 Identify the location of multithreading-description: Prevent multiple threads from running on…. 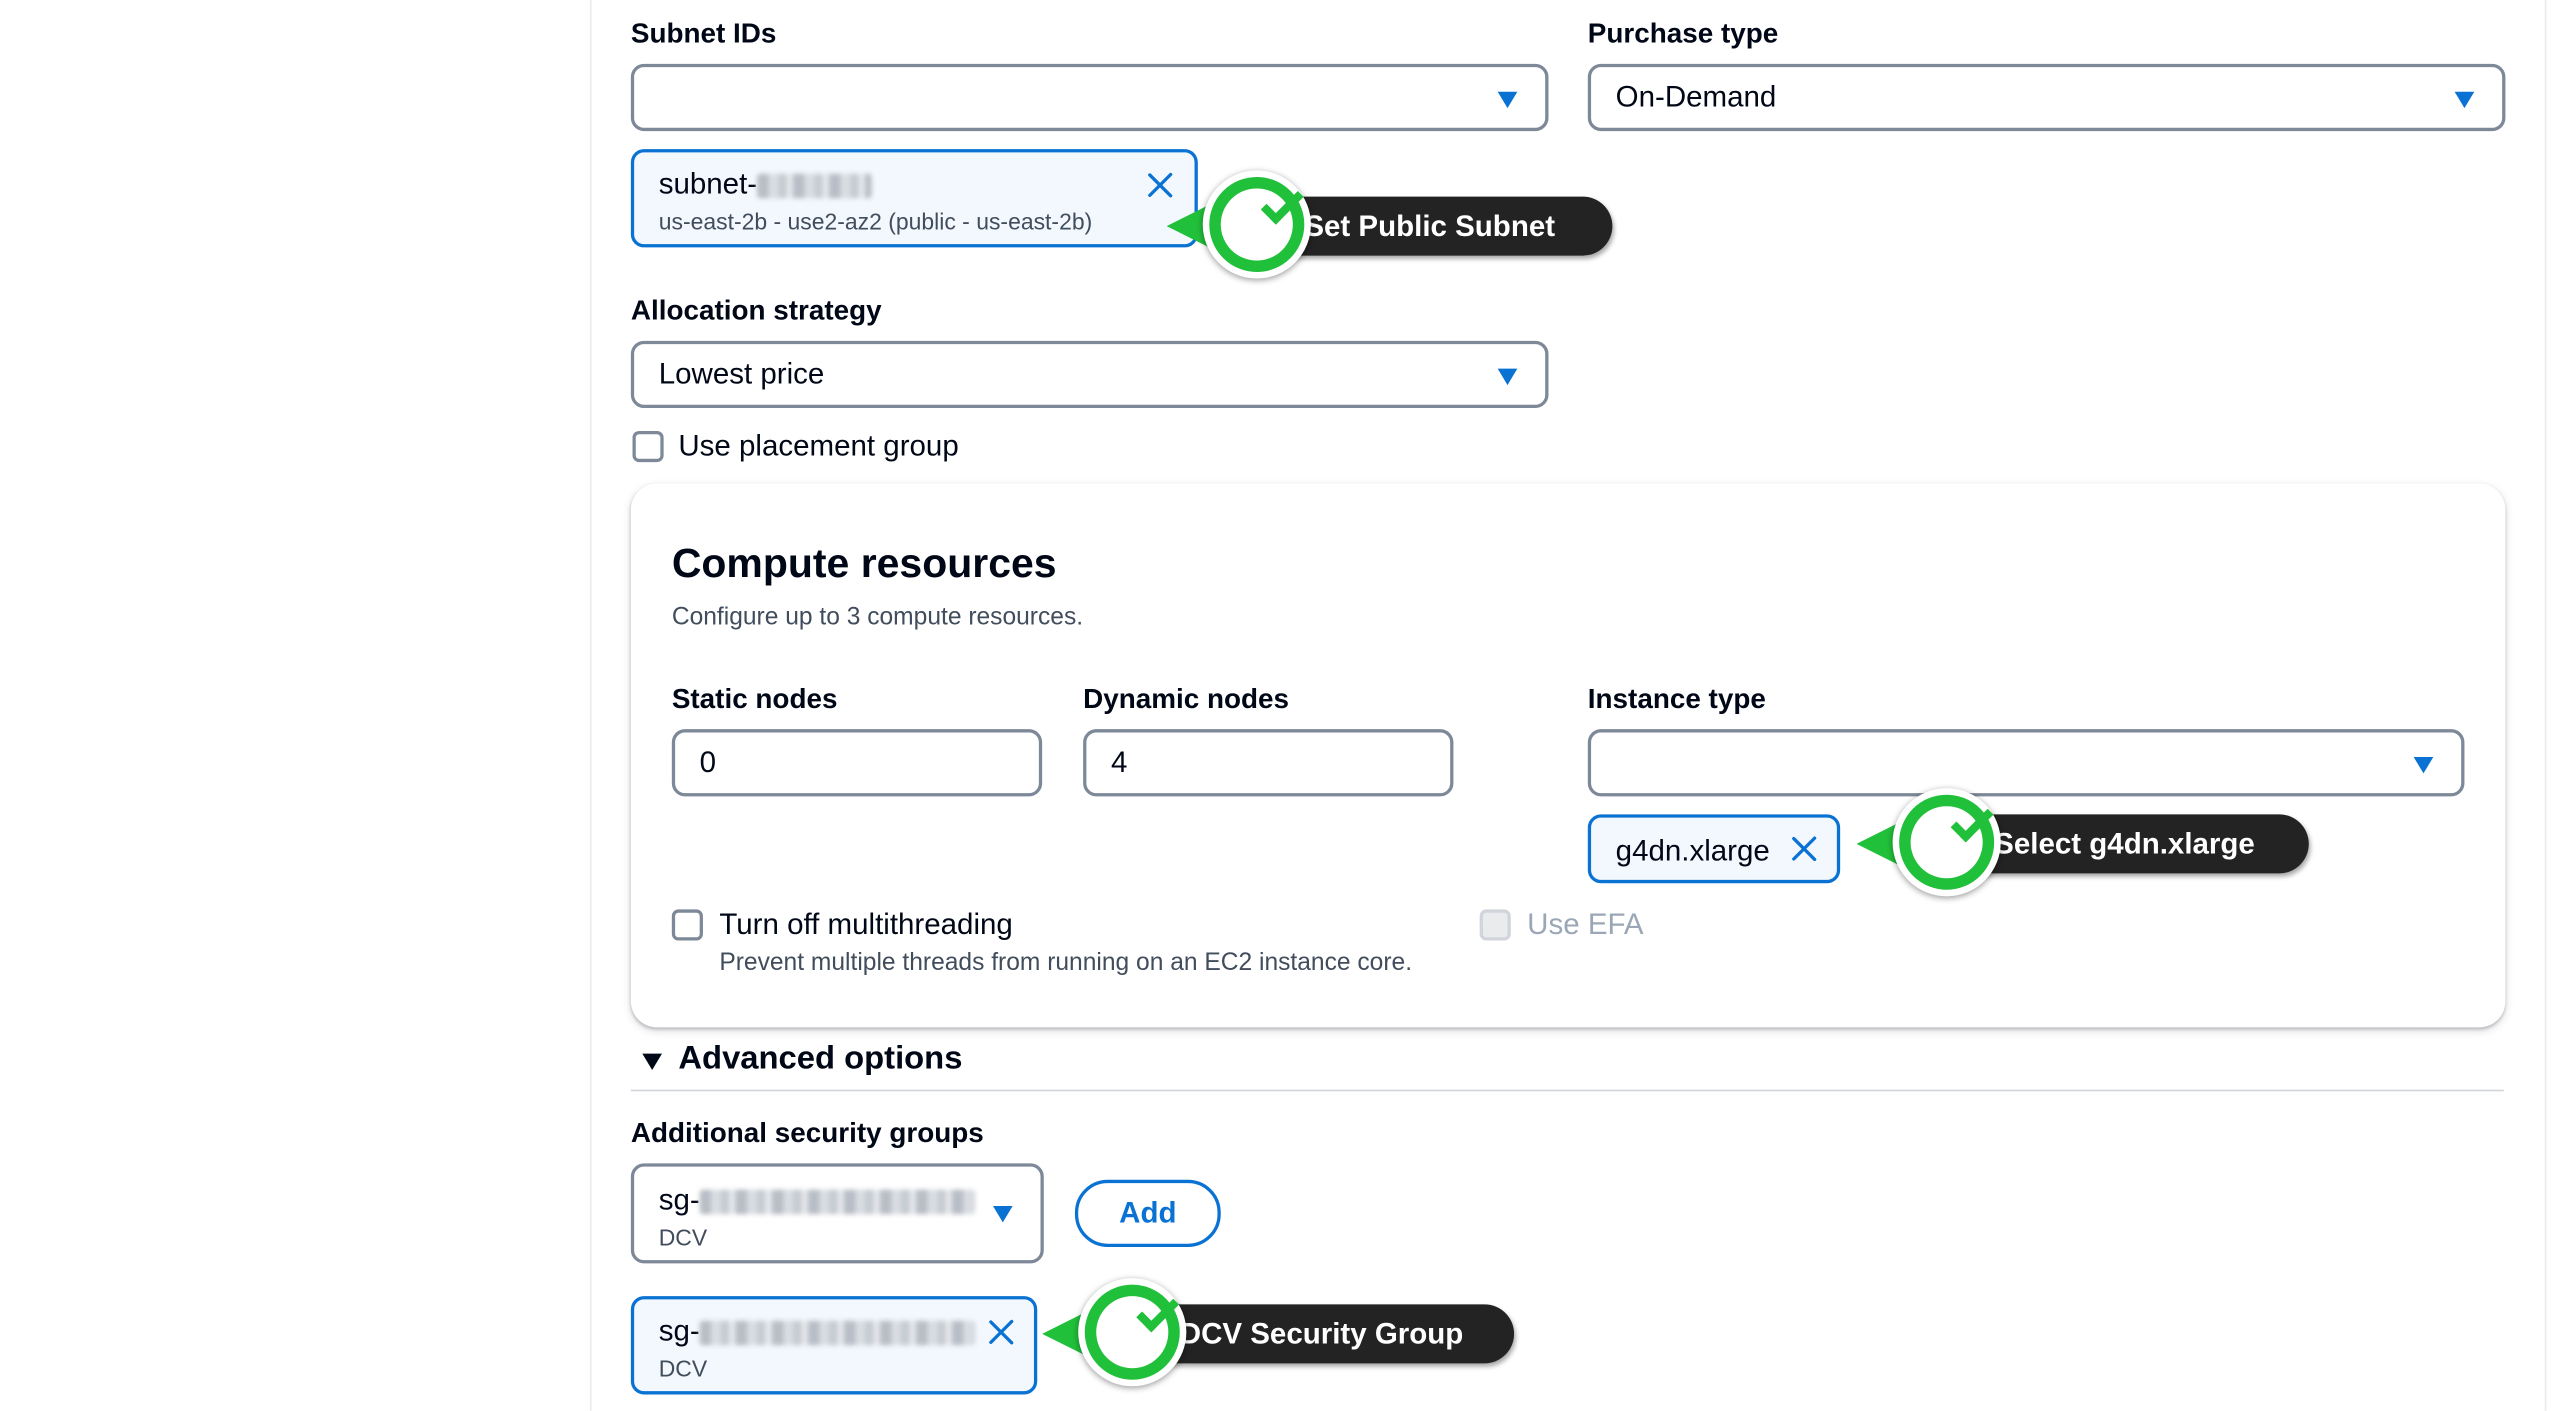
(1066, 962).